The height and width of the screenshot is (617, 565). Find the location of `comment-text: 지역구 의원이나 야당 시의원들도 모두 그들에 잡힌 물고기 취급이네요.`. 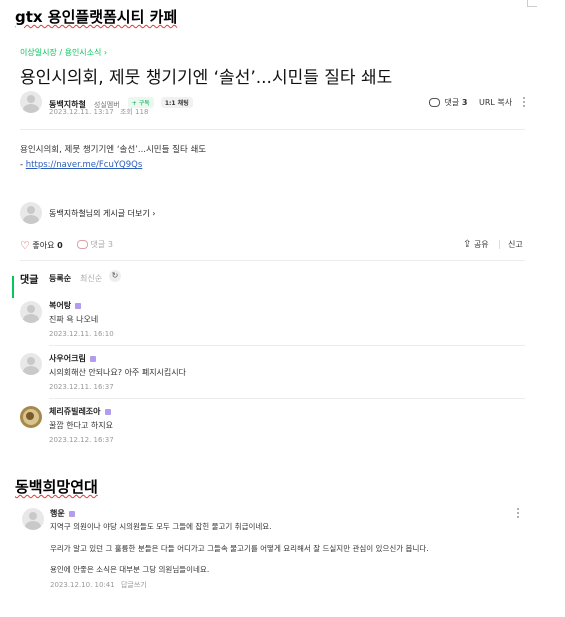

comment-text: 지역구 의원이나 야당 시의원들도 모두 그들에 잡힌 물고기 취급이네요. is located at coordinates (161, 526).